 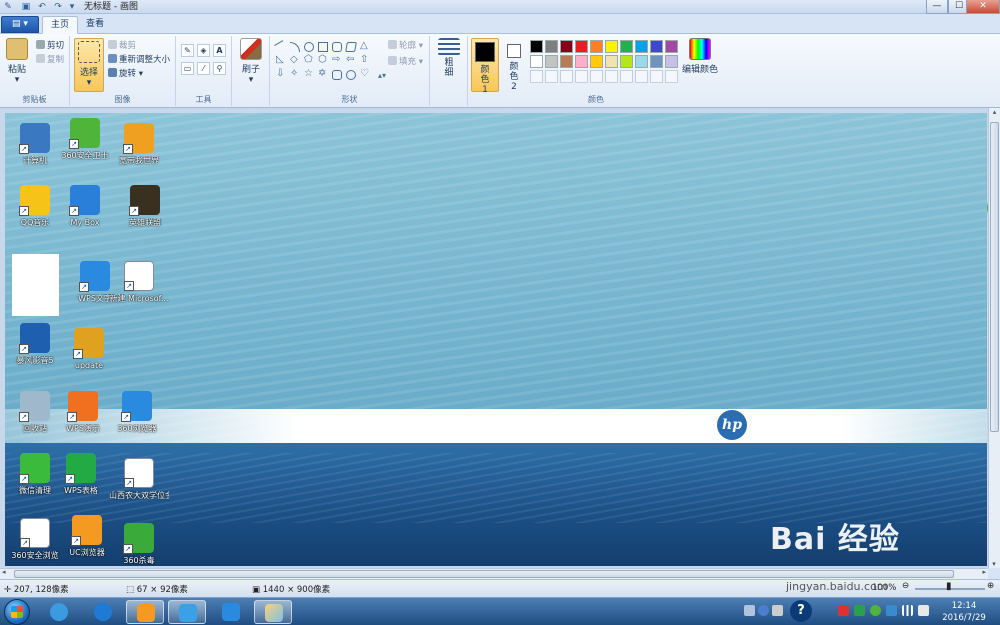 What do you see at coordinates (187, 68) in the screenshot?
I see `eraser-icon: ▭` at bounding box center [187, 68].